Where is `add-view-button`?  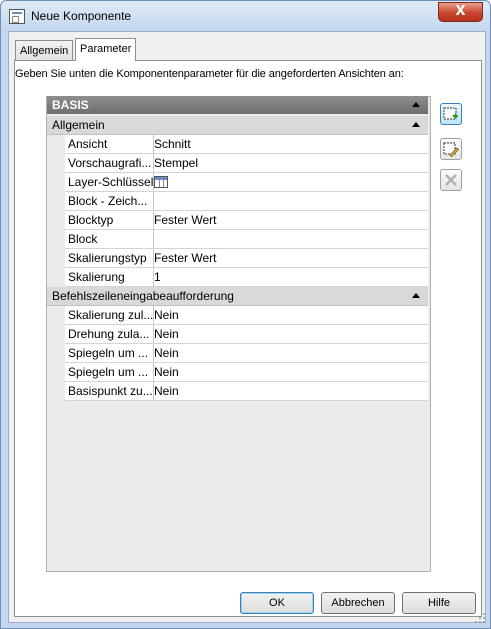
add-view-button is located at coordinates (451, 114).